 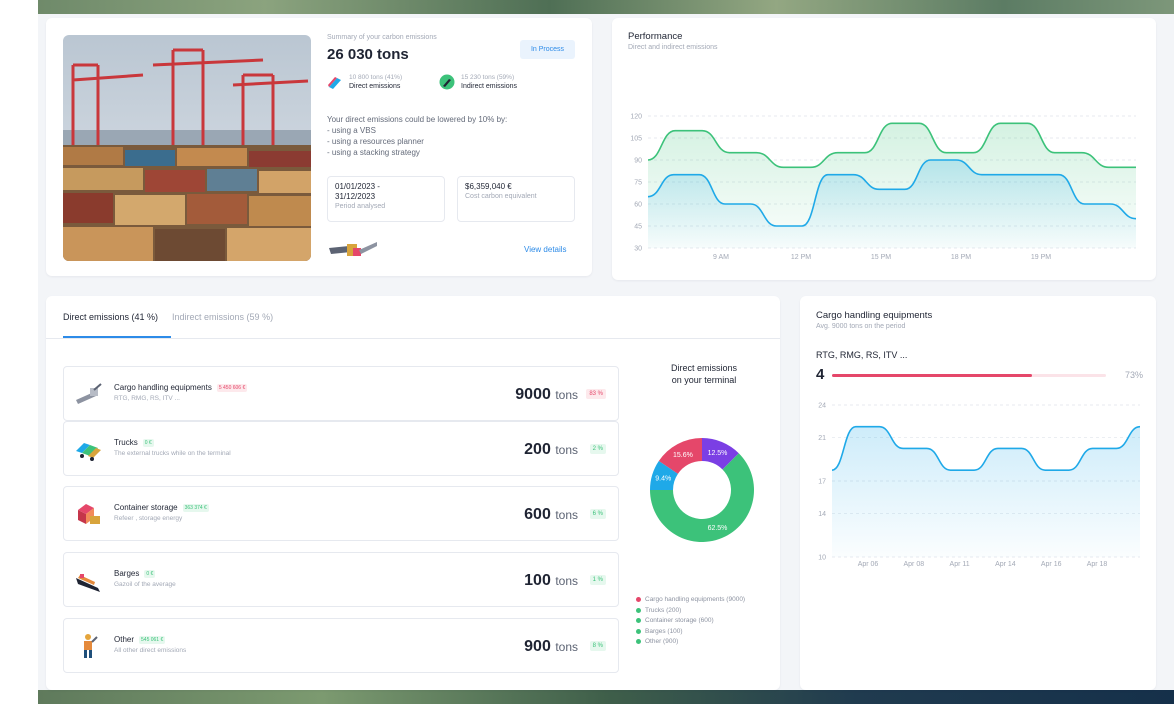 I want to click on emission-value: 600 tons, so click(x=551, y=515).